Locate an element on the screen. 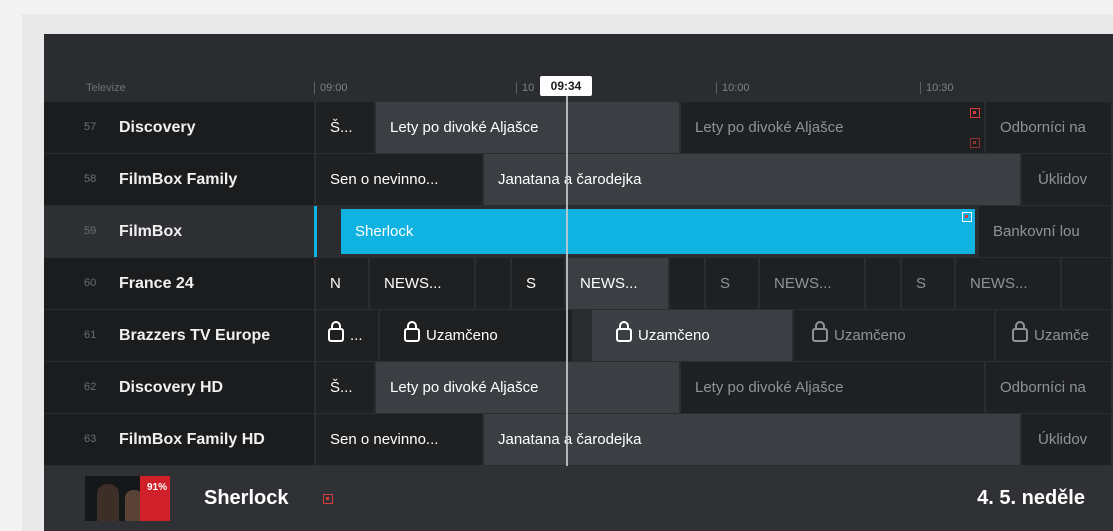  program-cell: N is located at coordinates (343, 283).